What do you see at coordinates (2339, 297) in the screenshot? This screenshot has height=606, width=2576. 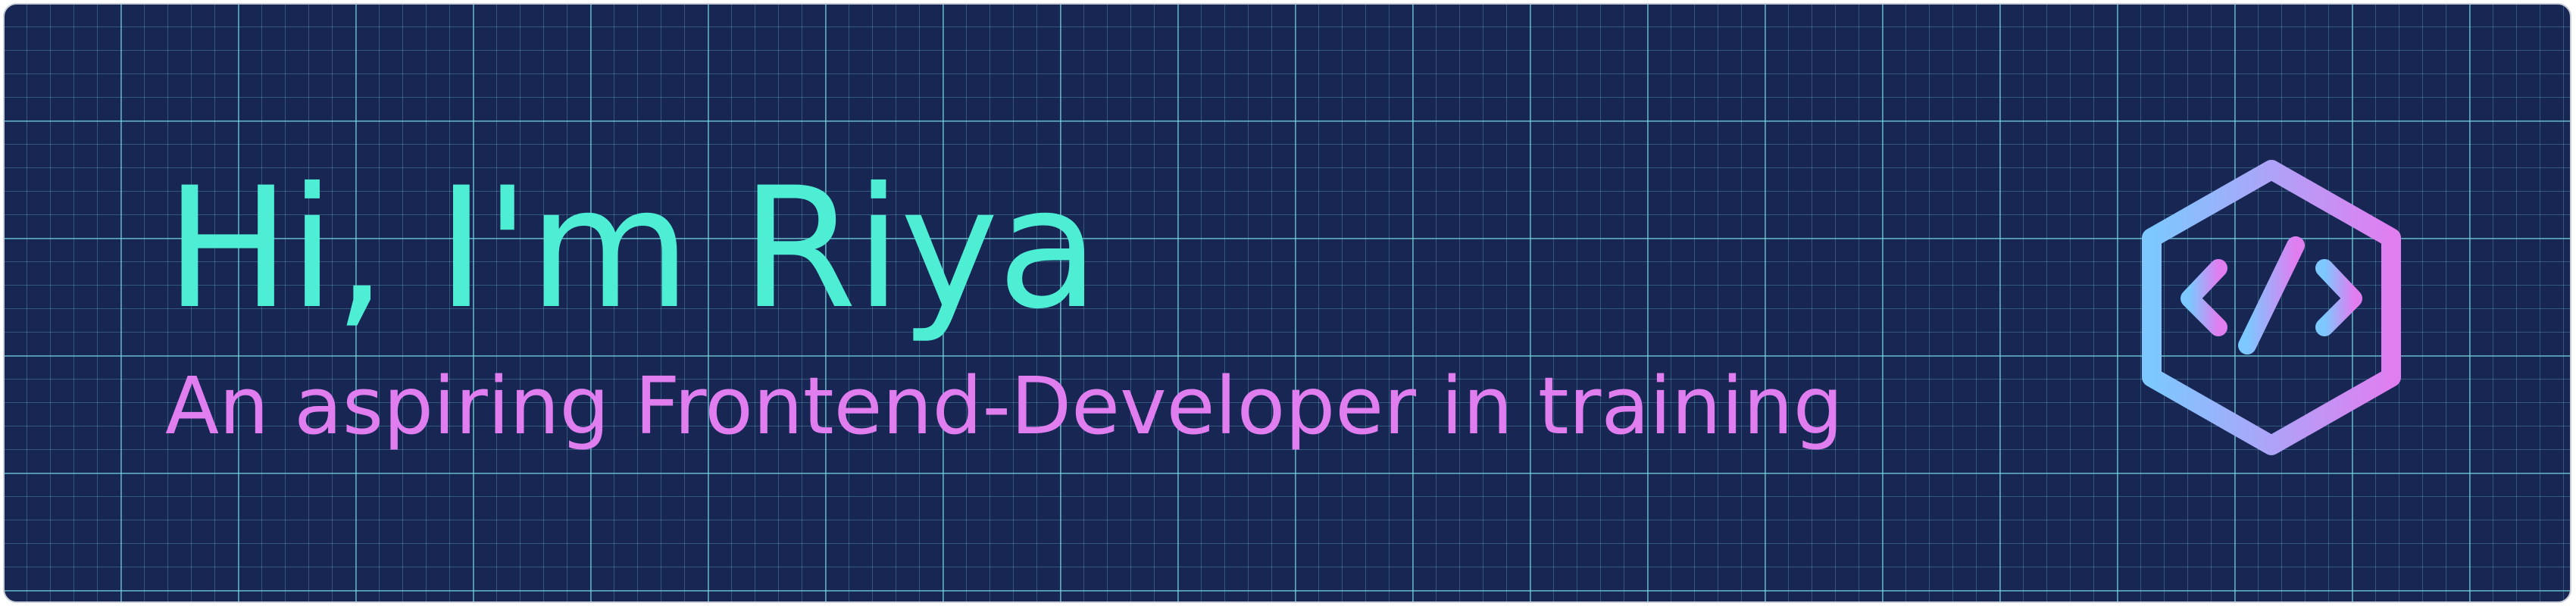 I see `right-angle-bracket` at bounding box center [2339, 297].